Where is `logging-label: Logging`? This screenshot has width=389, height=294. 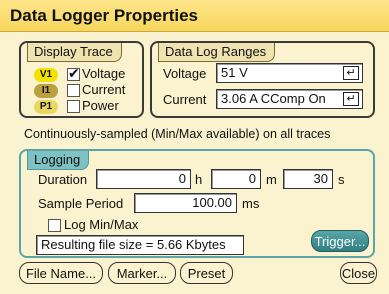
logging-label: Logging is located at coordinates (58, 160).